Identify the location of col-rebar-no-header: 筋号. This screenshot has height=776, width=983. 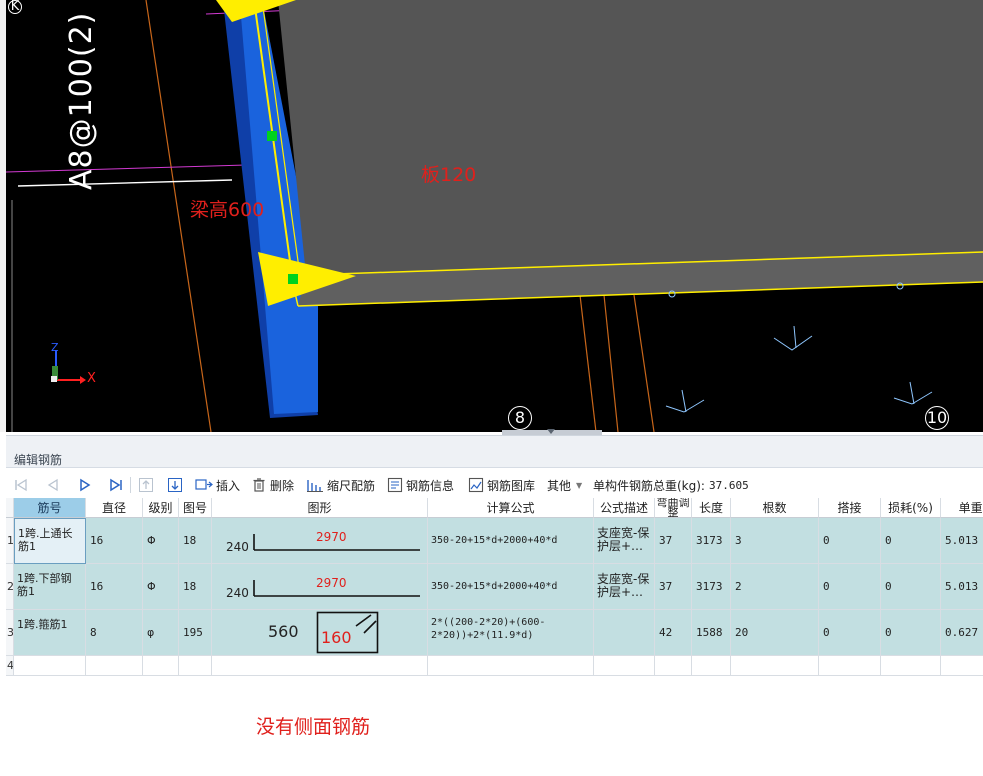
(50, 508).